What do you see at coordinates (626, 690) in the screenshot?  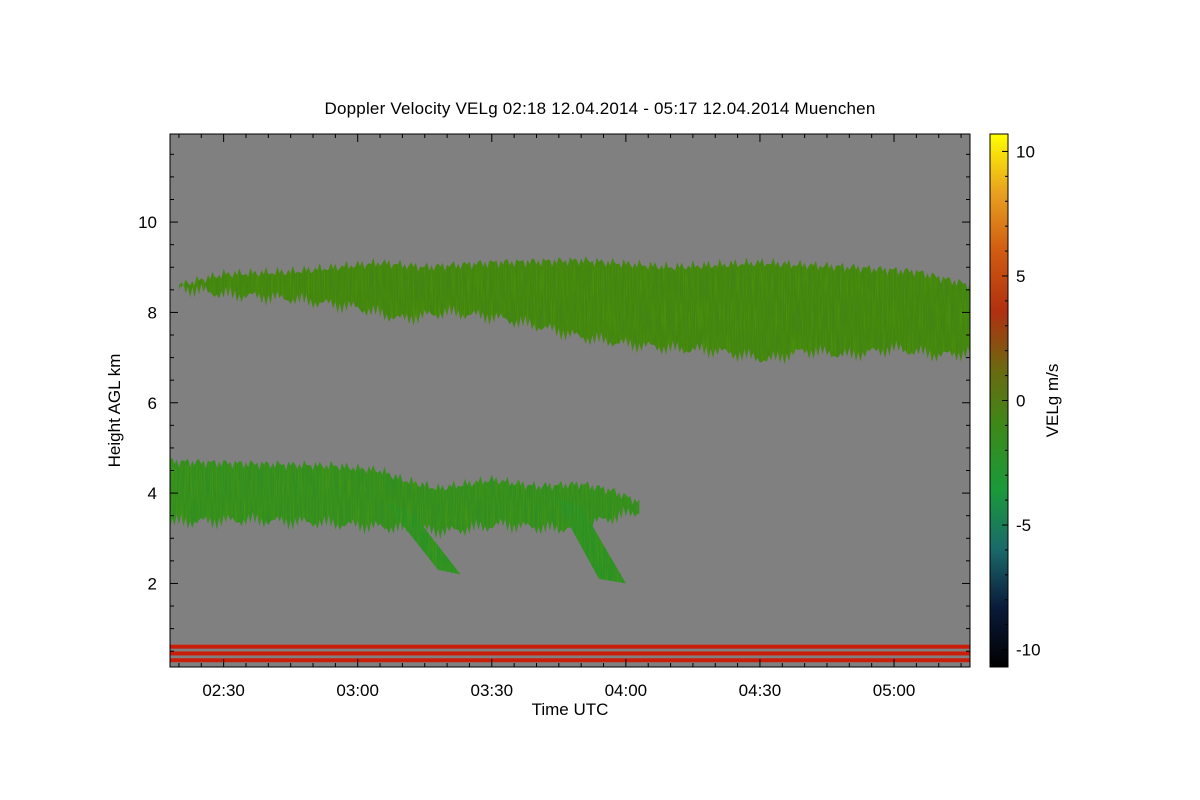 I see `x-tick-label: 04:00` at bounding box center [626, 690].